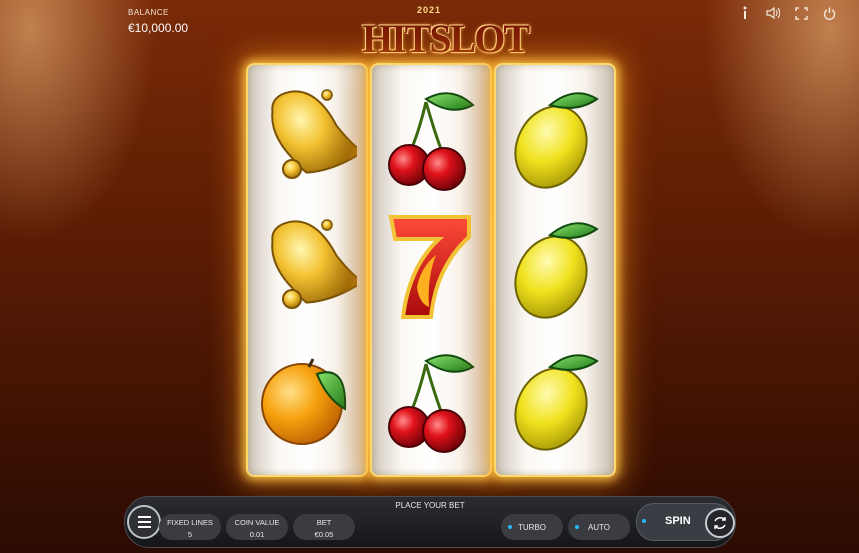 The image size is (859, 553). What do you see at coordinates (257, 534) in the screenshot?
I see `coin-value-amount: 0.01` at bounding box center [257, 534].